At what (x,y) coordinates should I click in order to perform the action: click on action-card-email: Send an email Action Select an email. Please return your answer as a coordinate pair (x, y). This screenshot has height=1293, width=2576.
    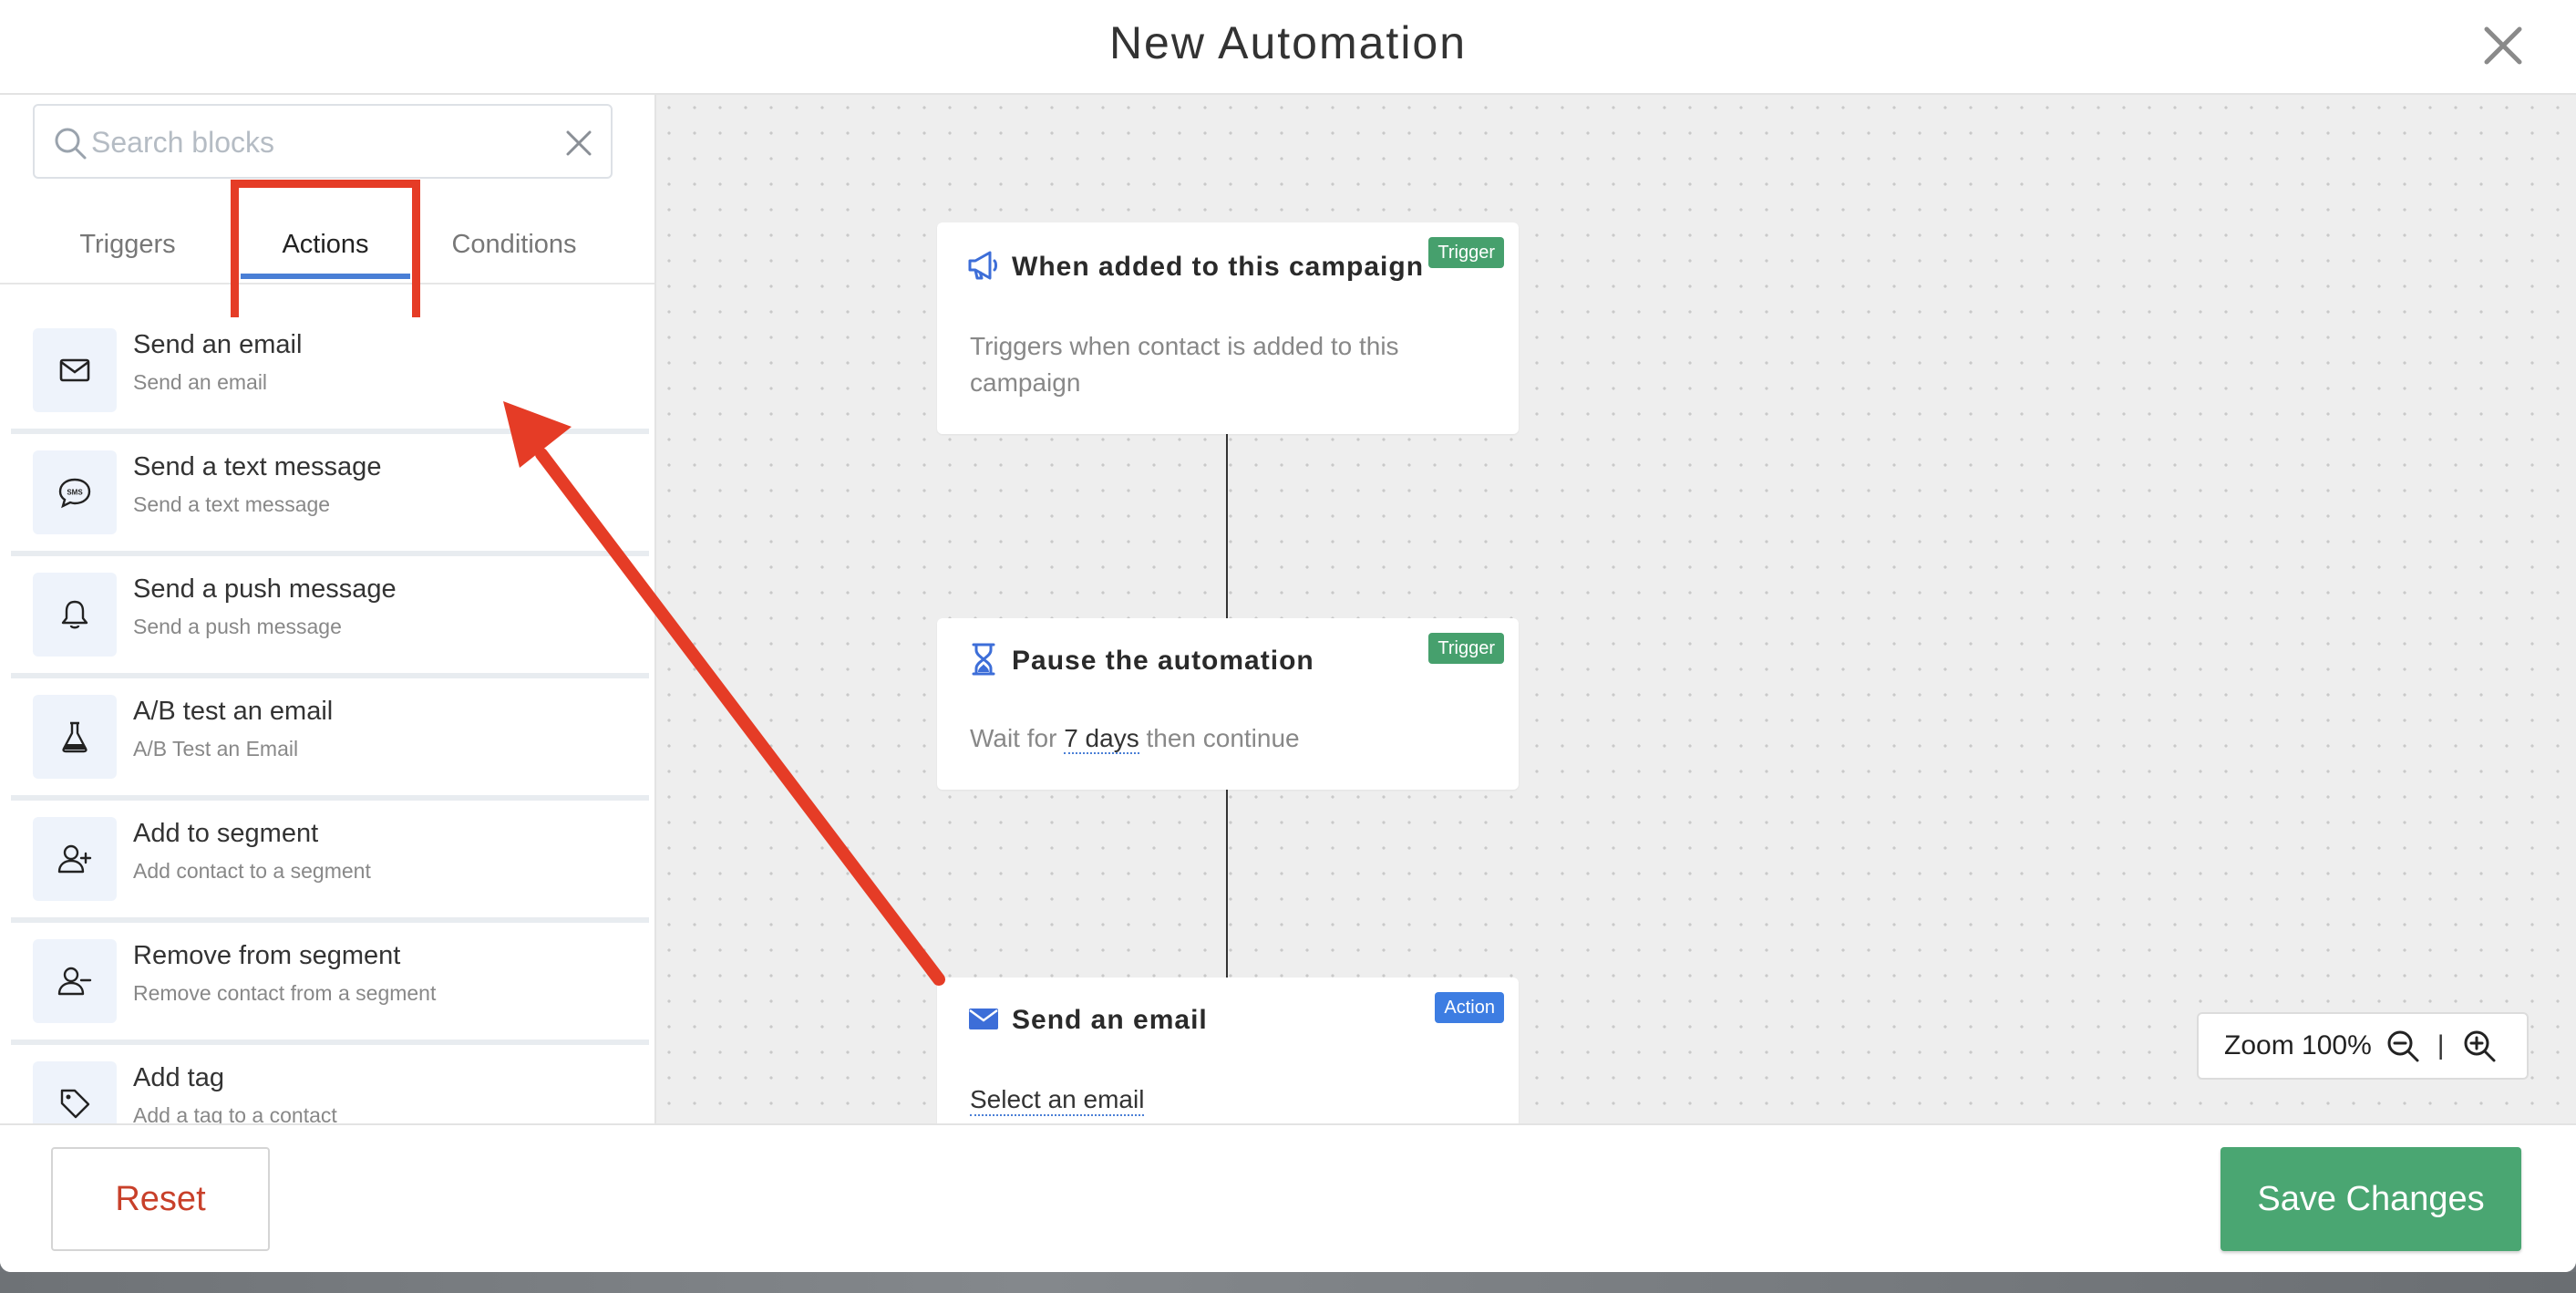
    Looking at the image, I should click on (1228, 1050).